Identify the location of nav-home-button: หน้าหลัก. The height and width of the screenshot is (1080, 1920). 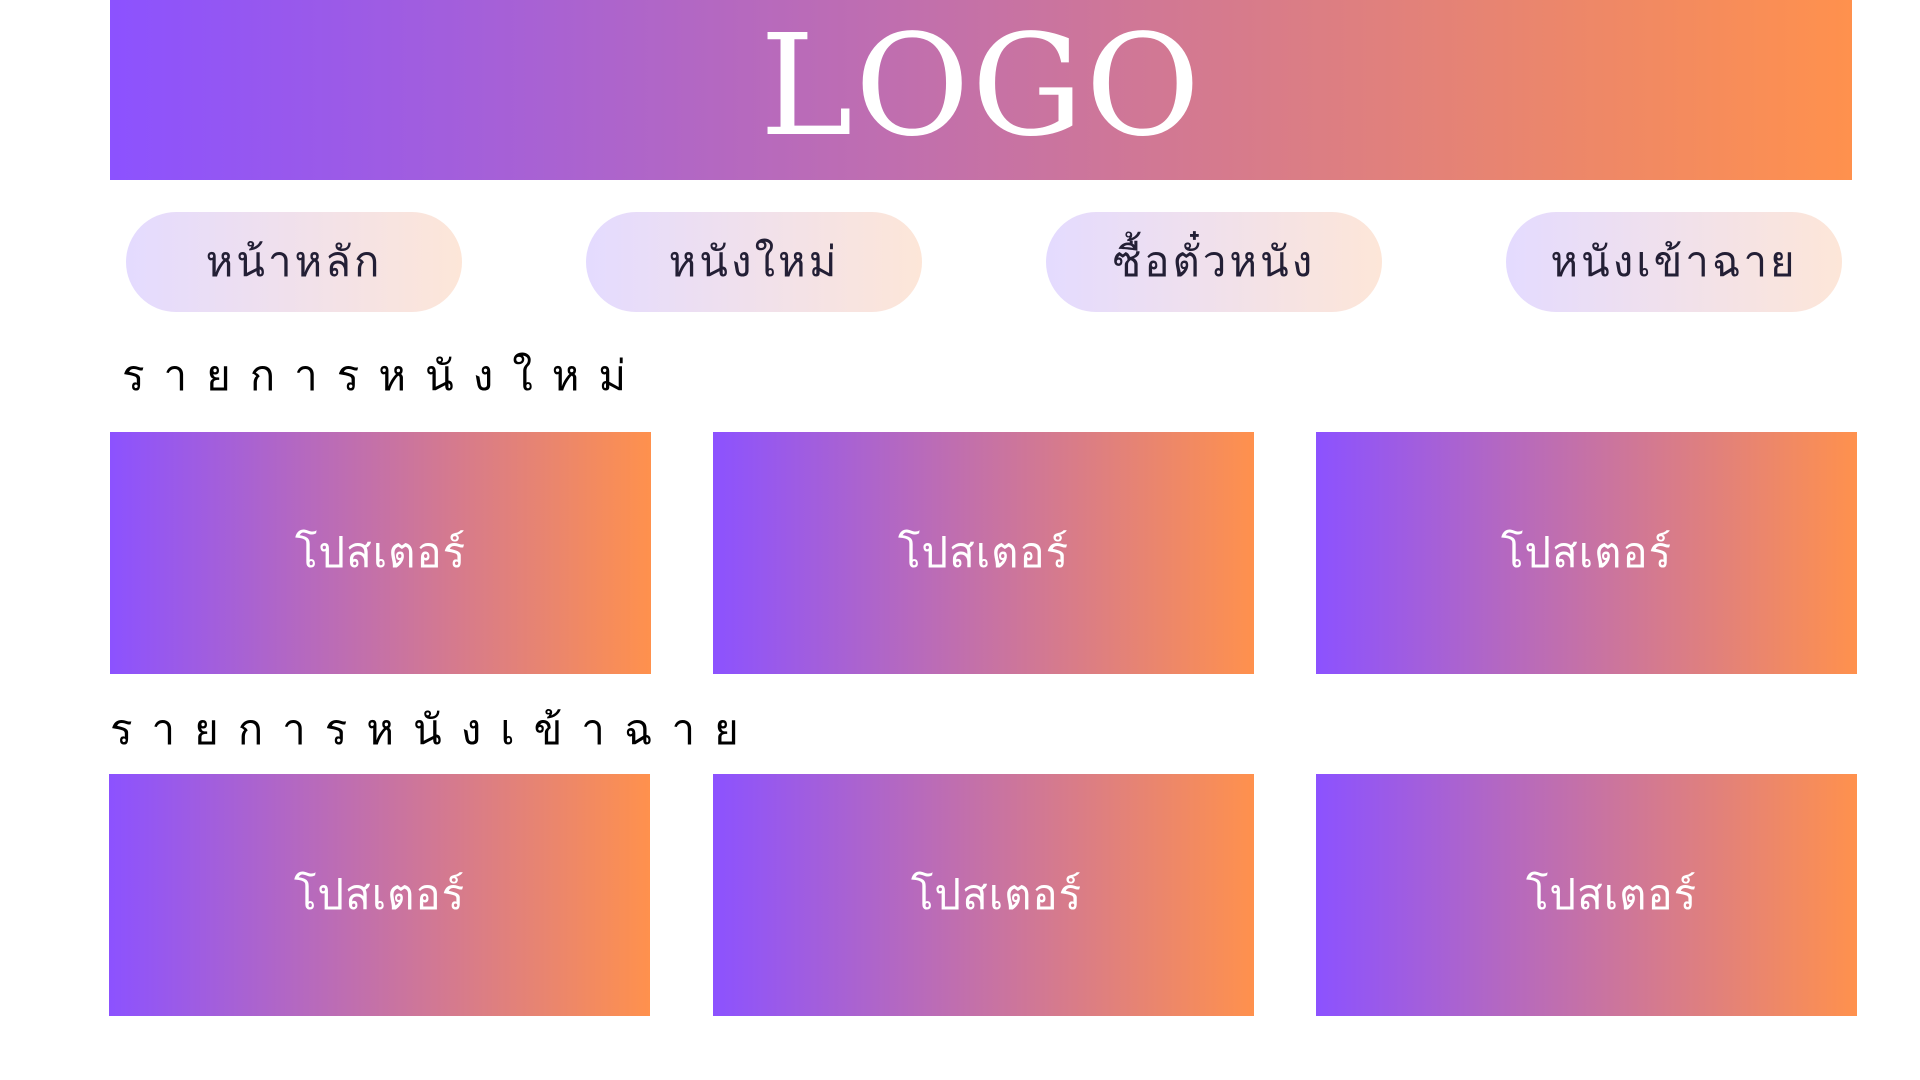
(294, 262).